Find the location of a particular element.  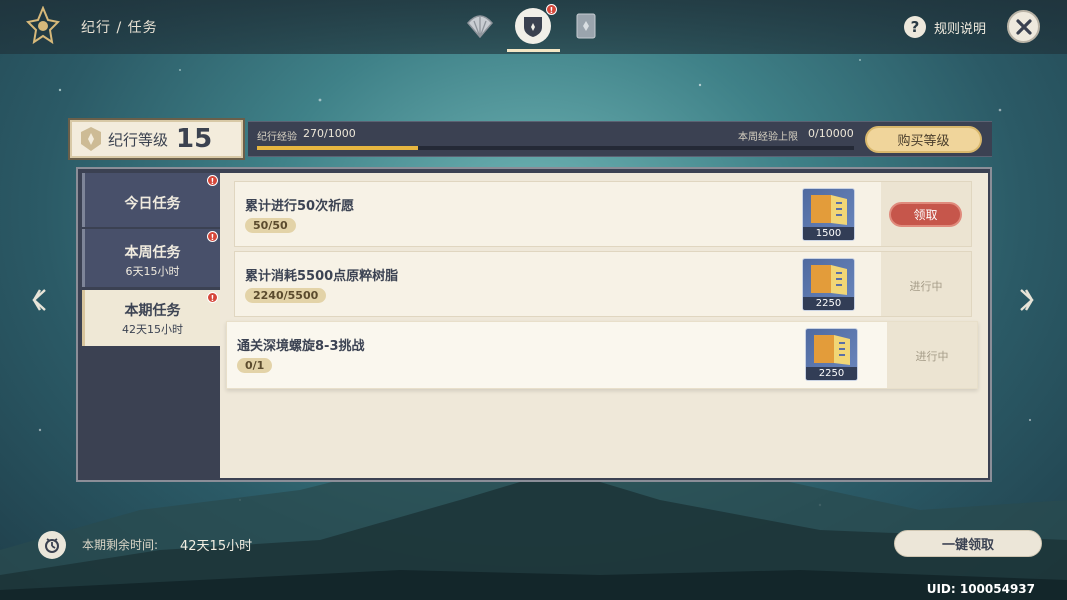

battle-pass-logo-icon is located at coordinates (43, 25).